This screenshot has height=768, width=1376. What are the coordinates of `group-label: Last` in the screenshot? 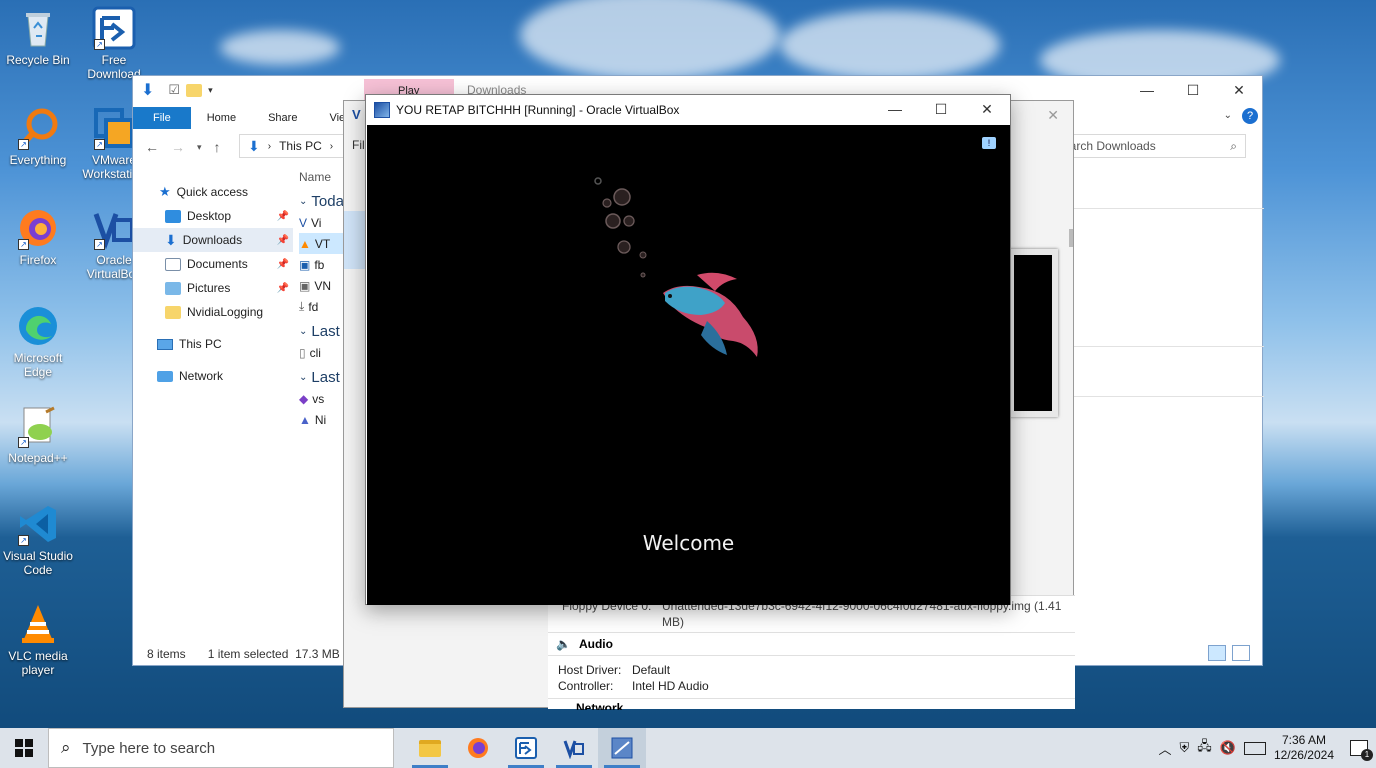 It's located at (325, 377).